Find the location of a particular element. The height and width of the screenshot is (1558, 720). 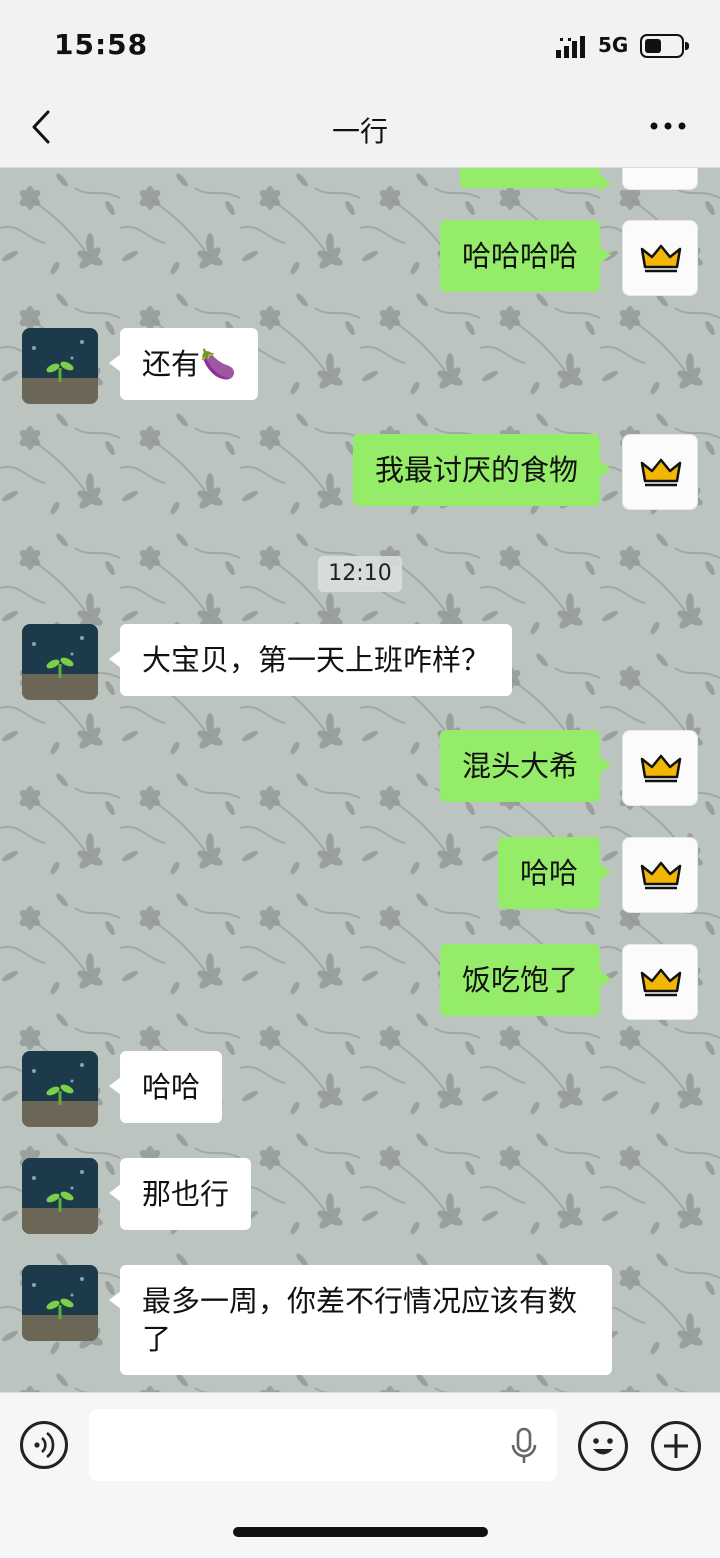

plus-button is located at coordinates (676, 1446).